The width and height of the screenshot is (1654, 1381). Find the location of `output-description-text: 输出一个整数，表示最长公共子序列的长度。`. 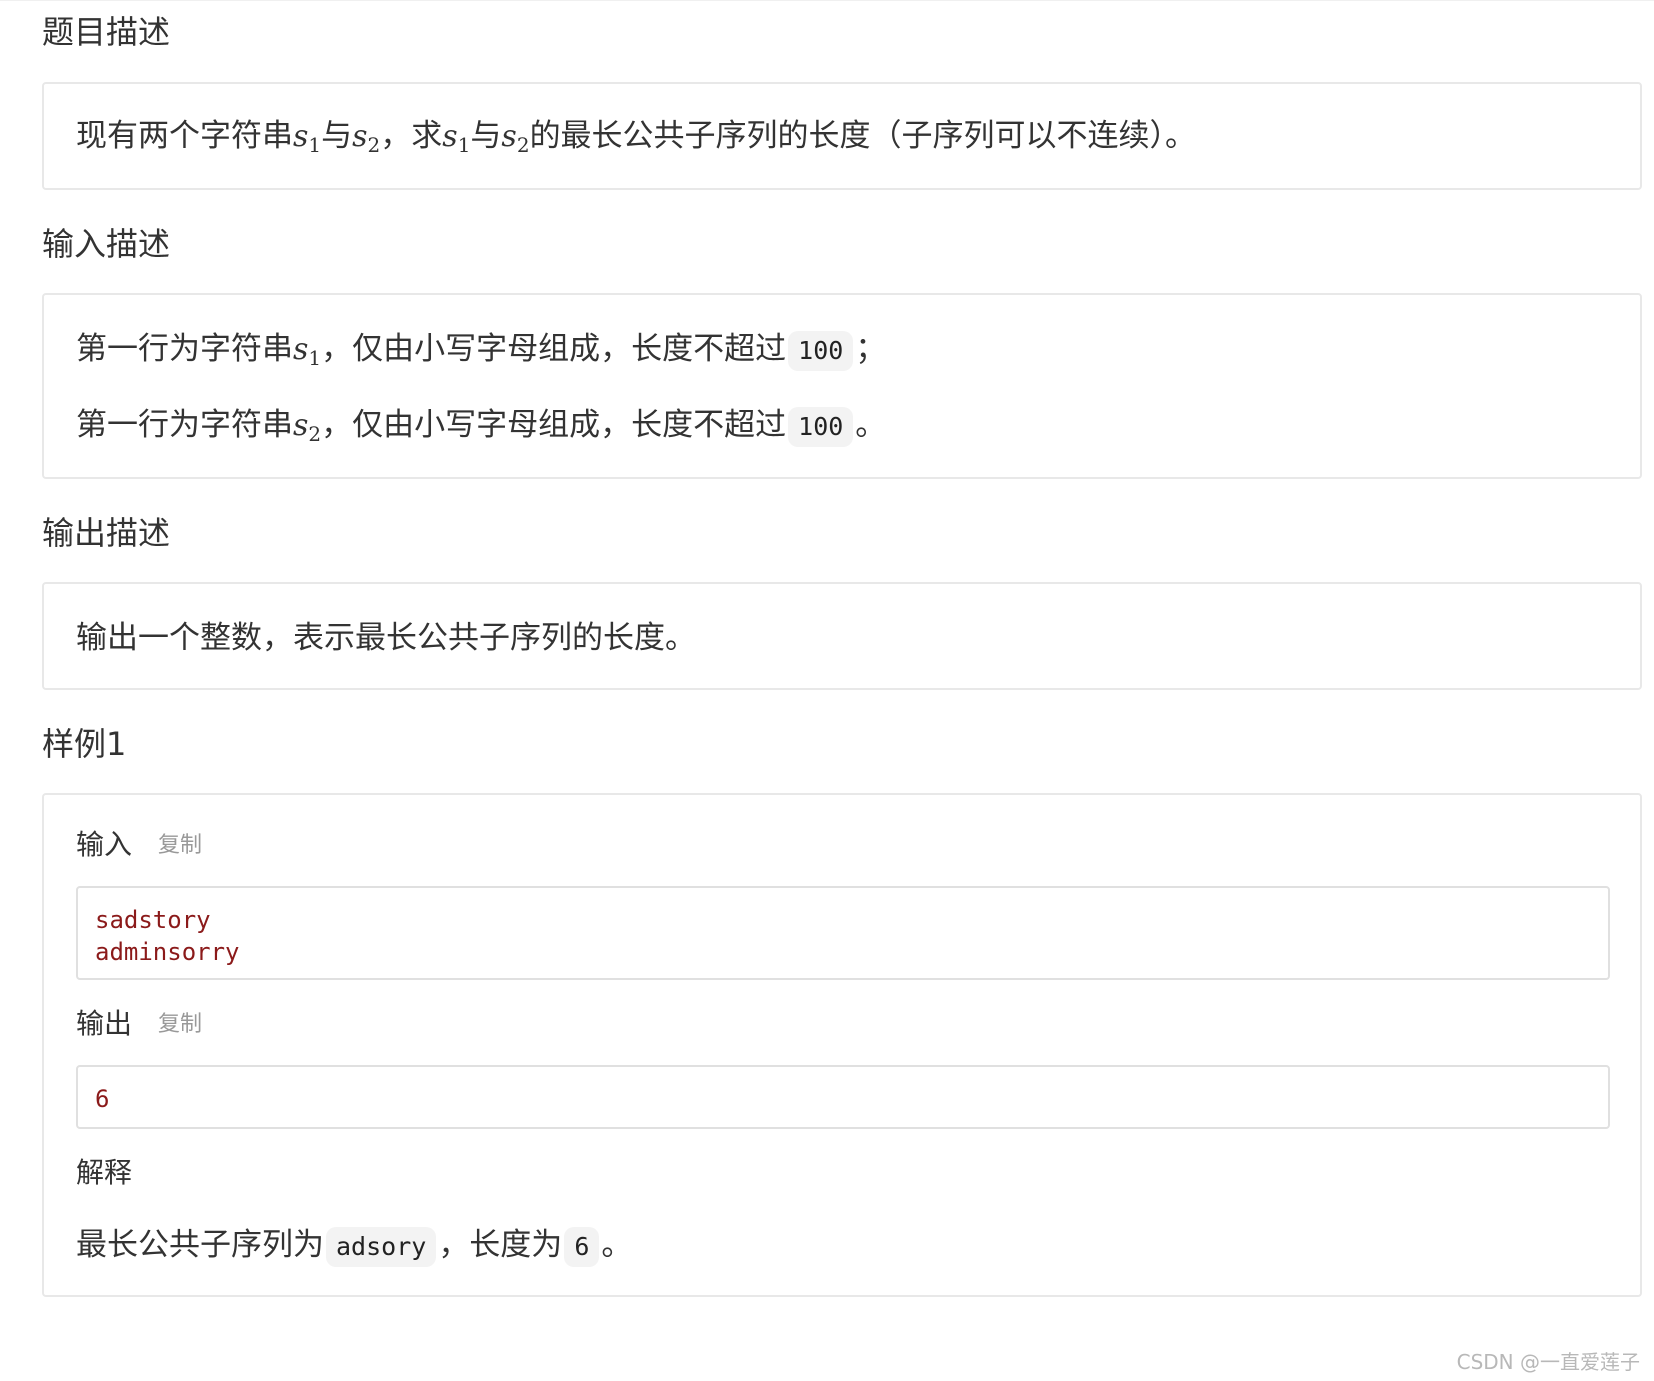

output-description-text: 输出一个整数，表示最长公共子序列的长度。 is located at coordinates (386, 638).